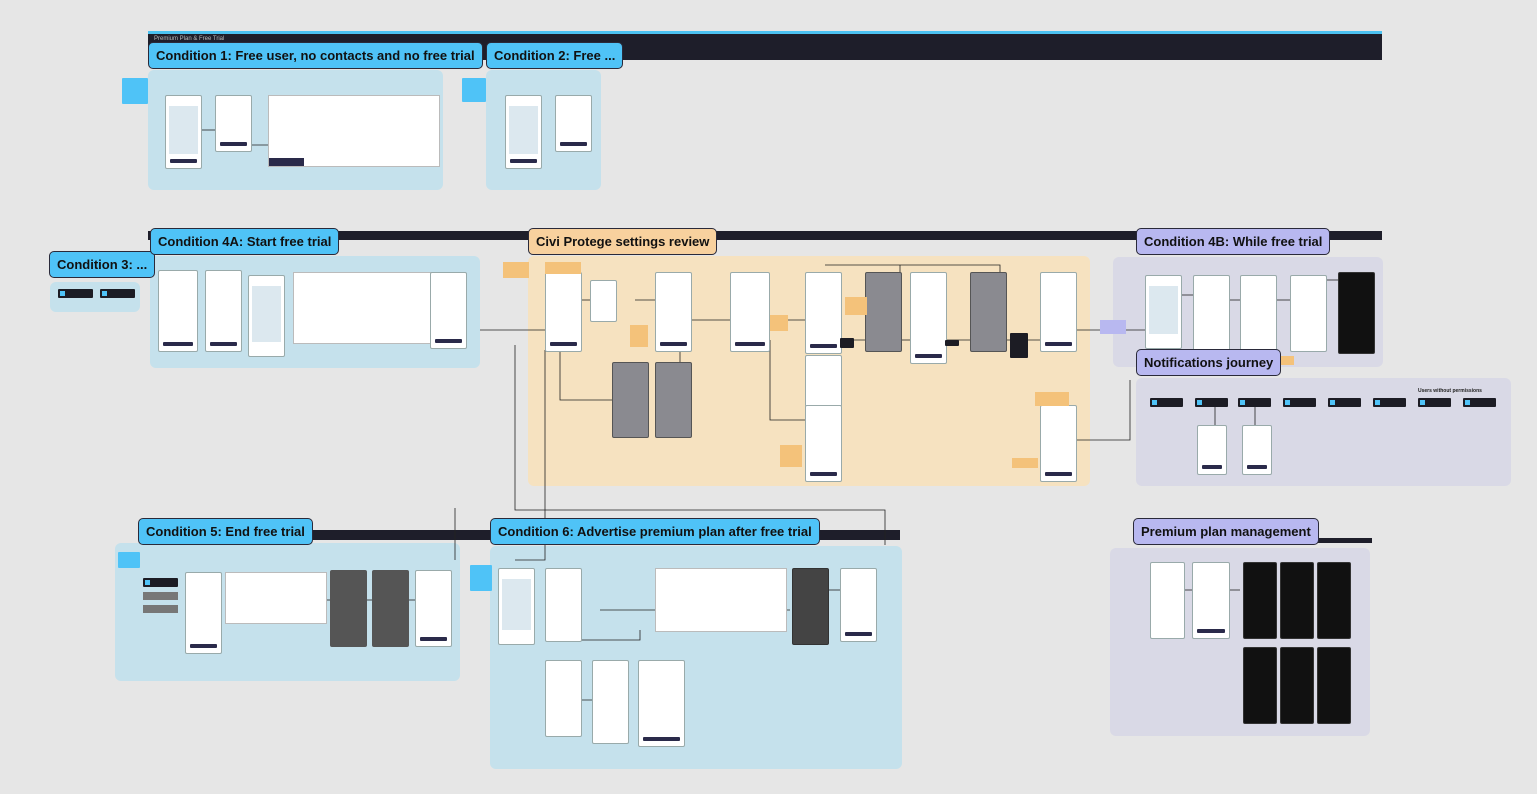 The image size is (1537, 794). Describe the element at coordinates (1211, 600) in the screenshot. I see `screen-premium-details` at that location.